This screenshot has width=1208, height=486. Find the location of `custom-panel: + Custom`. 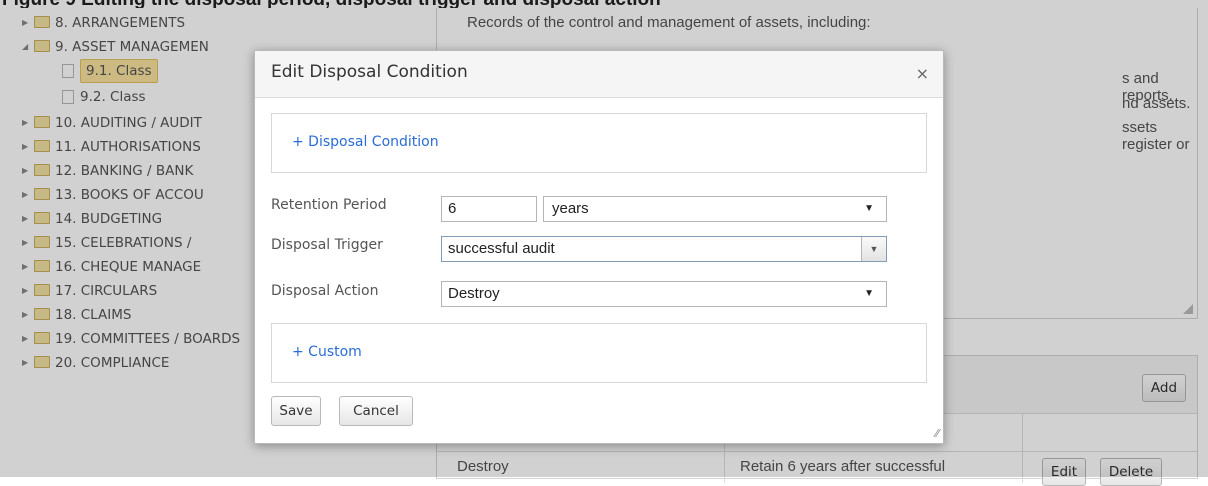

custom-panel: + Custom is located at coordinates (599, 353).